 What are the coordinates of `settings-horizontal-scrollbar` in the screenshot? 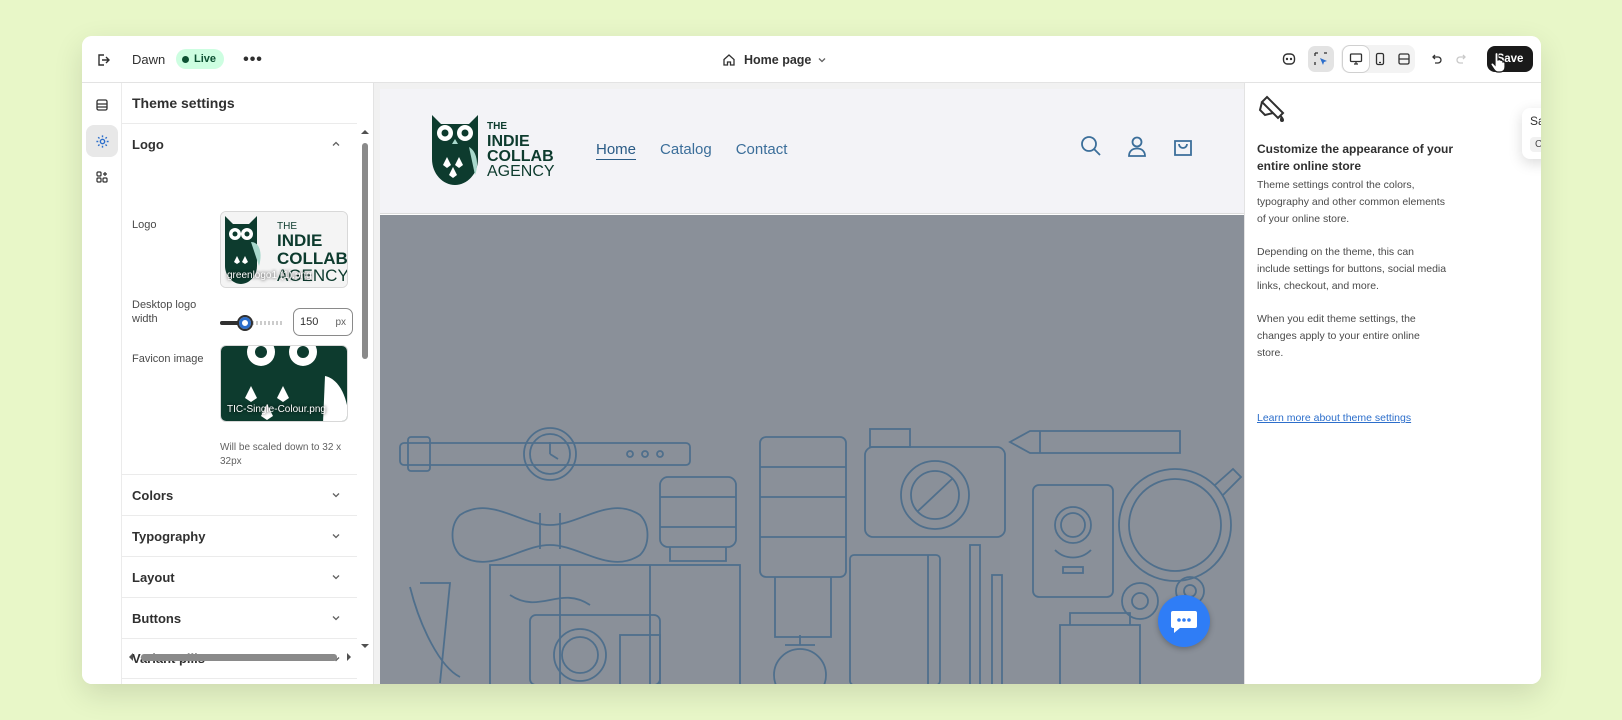 It's located at (240, 657).